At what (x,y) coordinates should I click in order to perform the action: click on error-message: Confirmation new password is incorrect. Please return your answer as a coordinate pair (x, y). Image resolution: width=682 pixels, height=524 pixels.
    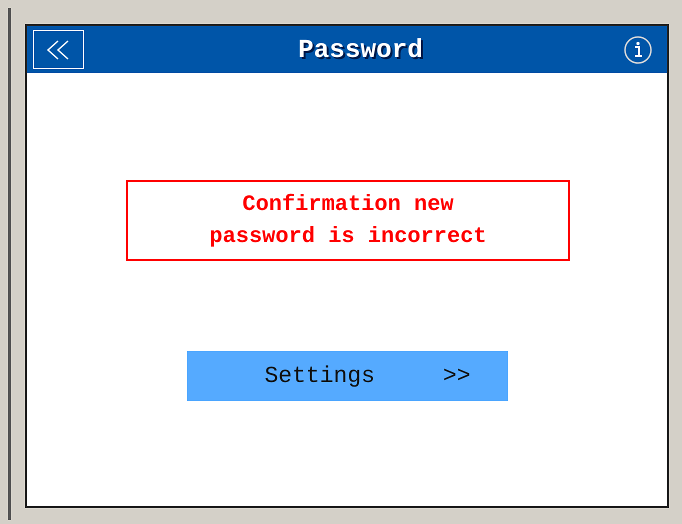
    Looking at the image, I should click on (348, 220).